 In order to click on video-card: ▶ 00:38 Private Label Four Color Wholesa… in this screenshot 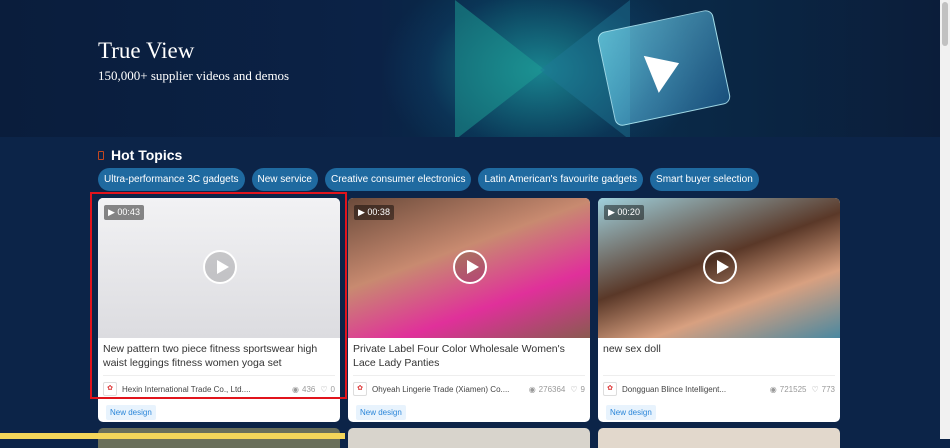, I will do `click(469, 310)`.